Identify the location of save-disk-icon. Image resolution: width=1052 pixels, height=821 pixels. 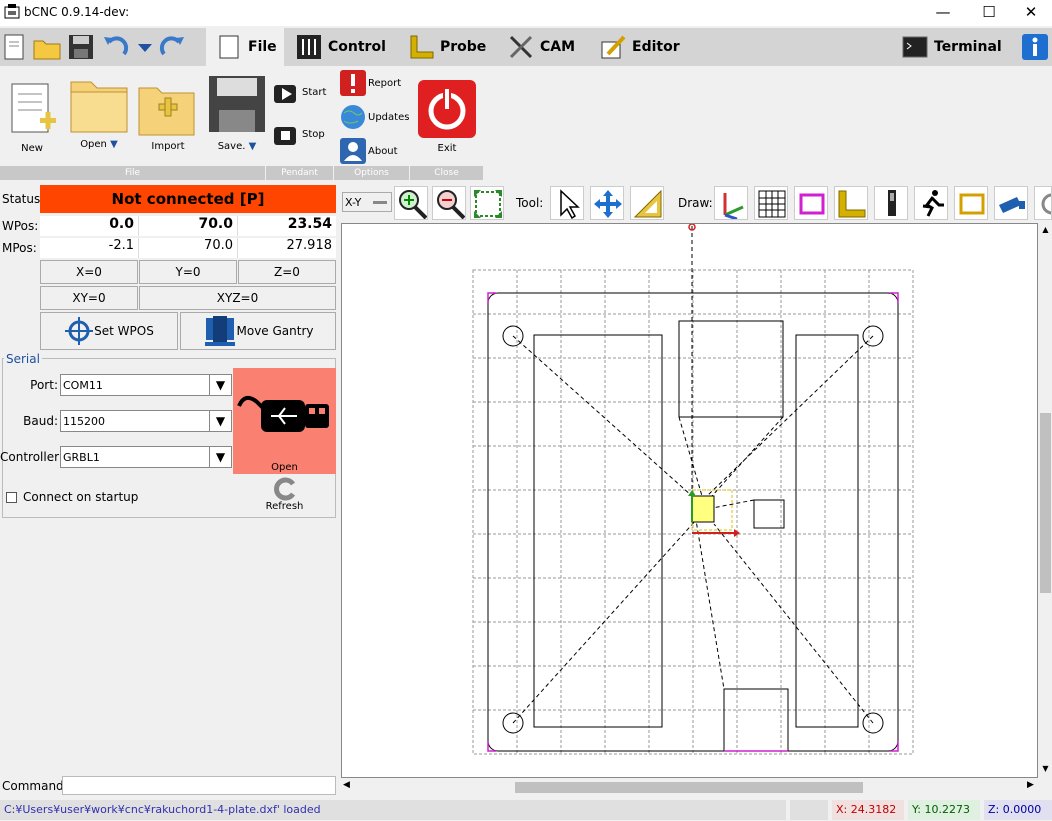
(237, 104).